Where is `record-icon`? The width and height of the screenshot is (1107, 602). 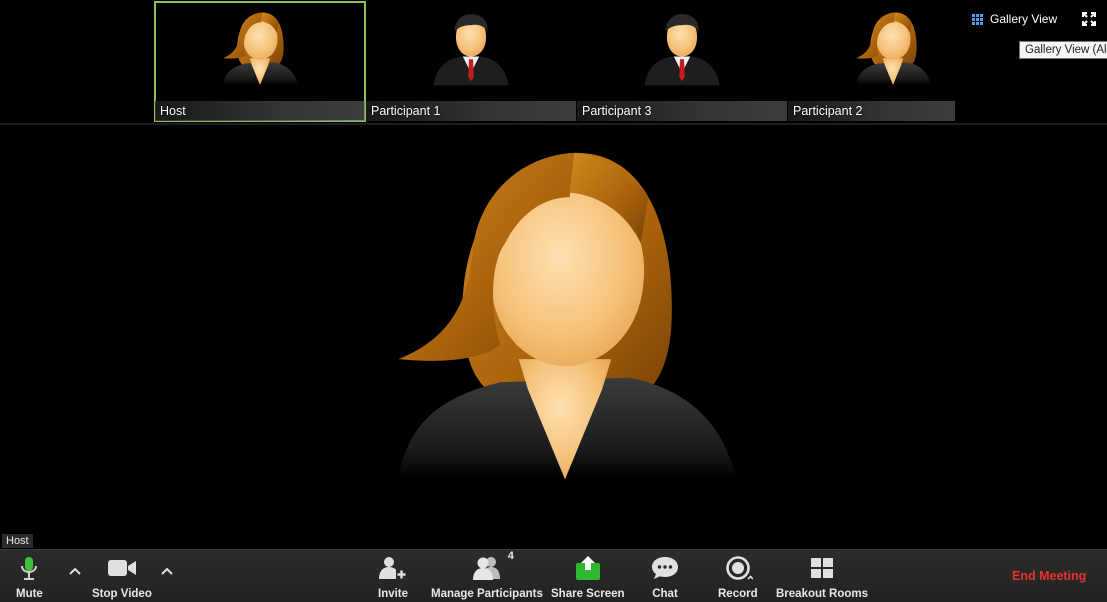 record-icon is located at coordinates (739, 568).